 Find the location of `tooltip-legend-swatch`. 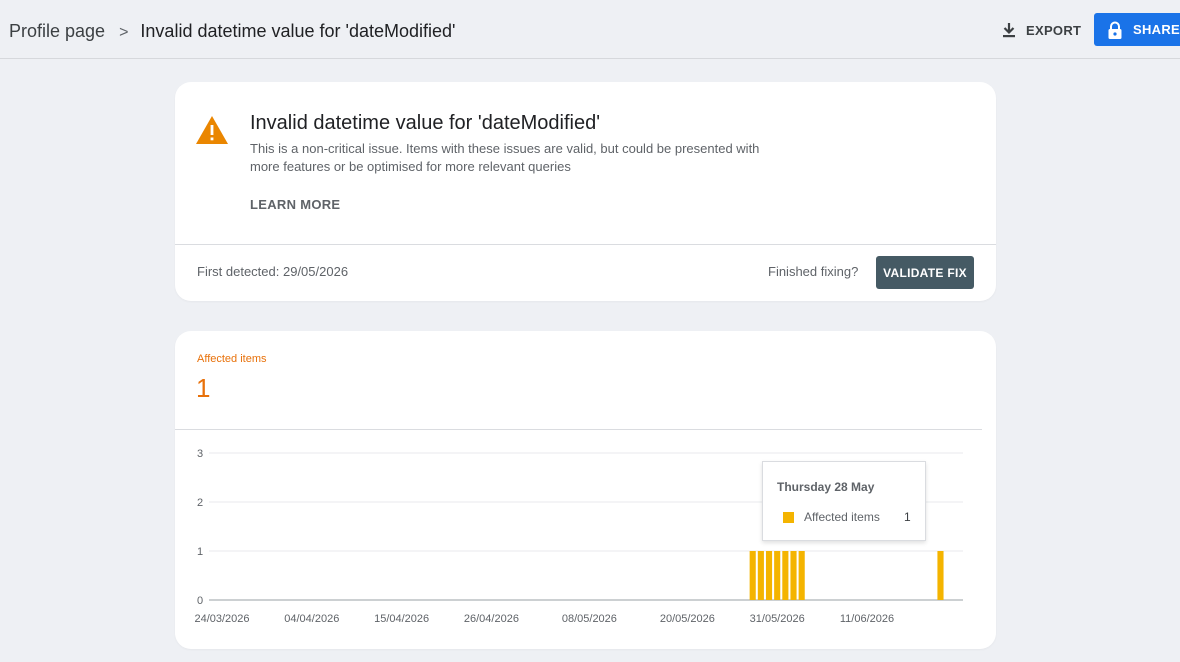

tooltip-legend-swatch is located at coordinates (788, 517).